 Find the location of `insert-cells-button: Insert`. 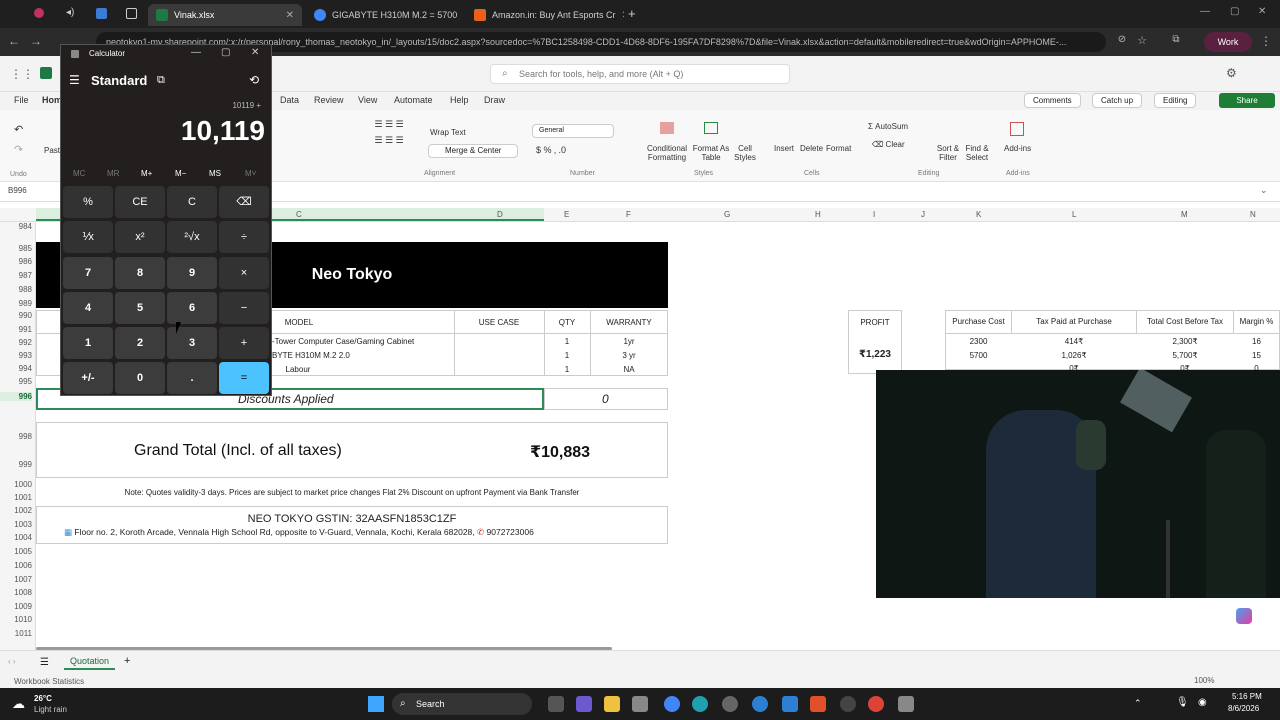

insert-cells-button: Insert is located at coordinates (784, 148).